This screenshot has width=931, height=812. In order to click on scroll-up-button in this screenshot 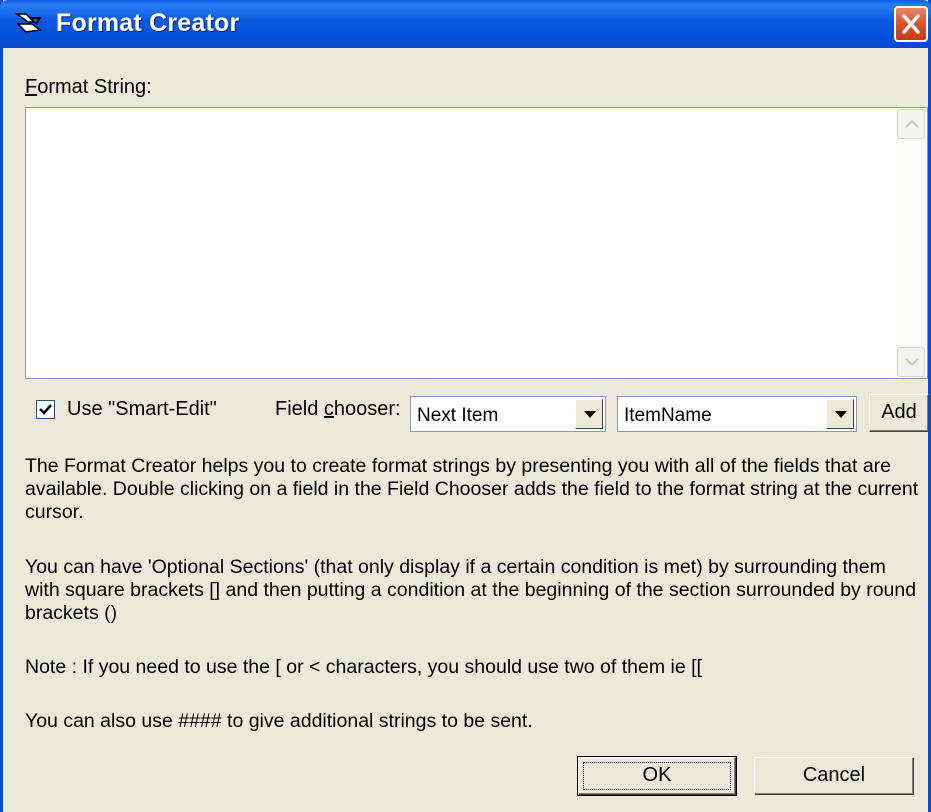, I will do `click(911, 124)`.